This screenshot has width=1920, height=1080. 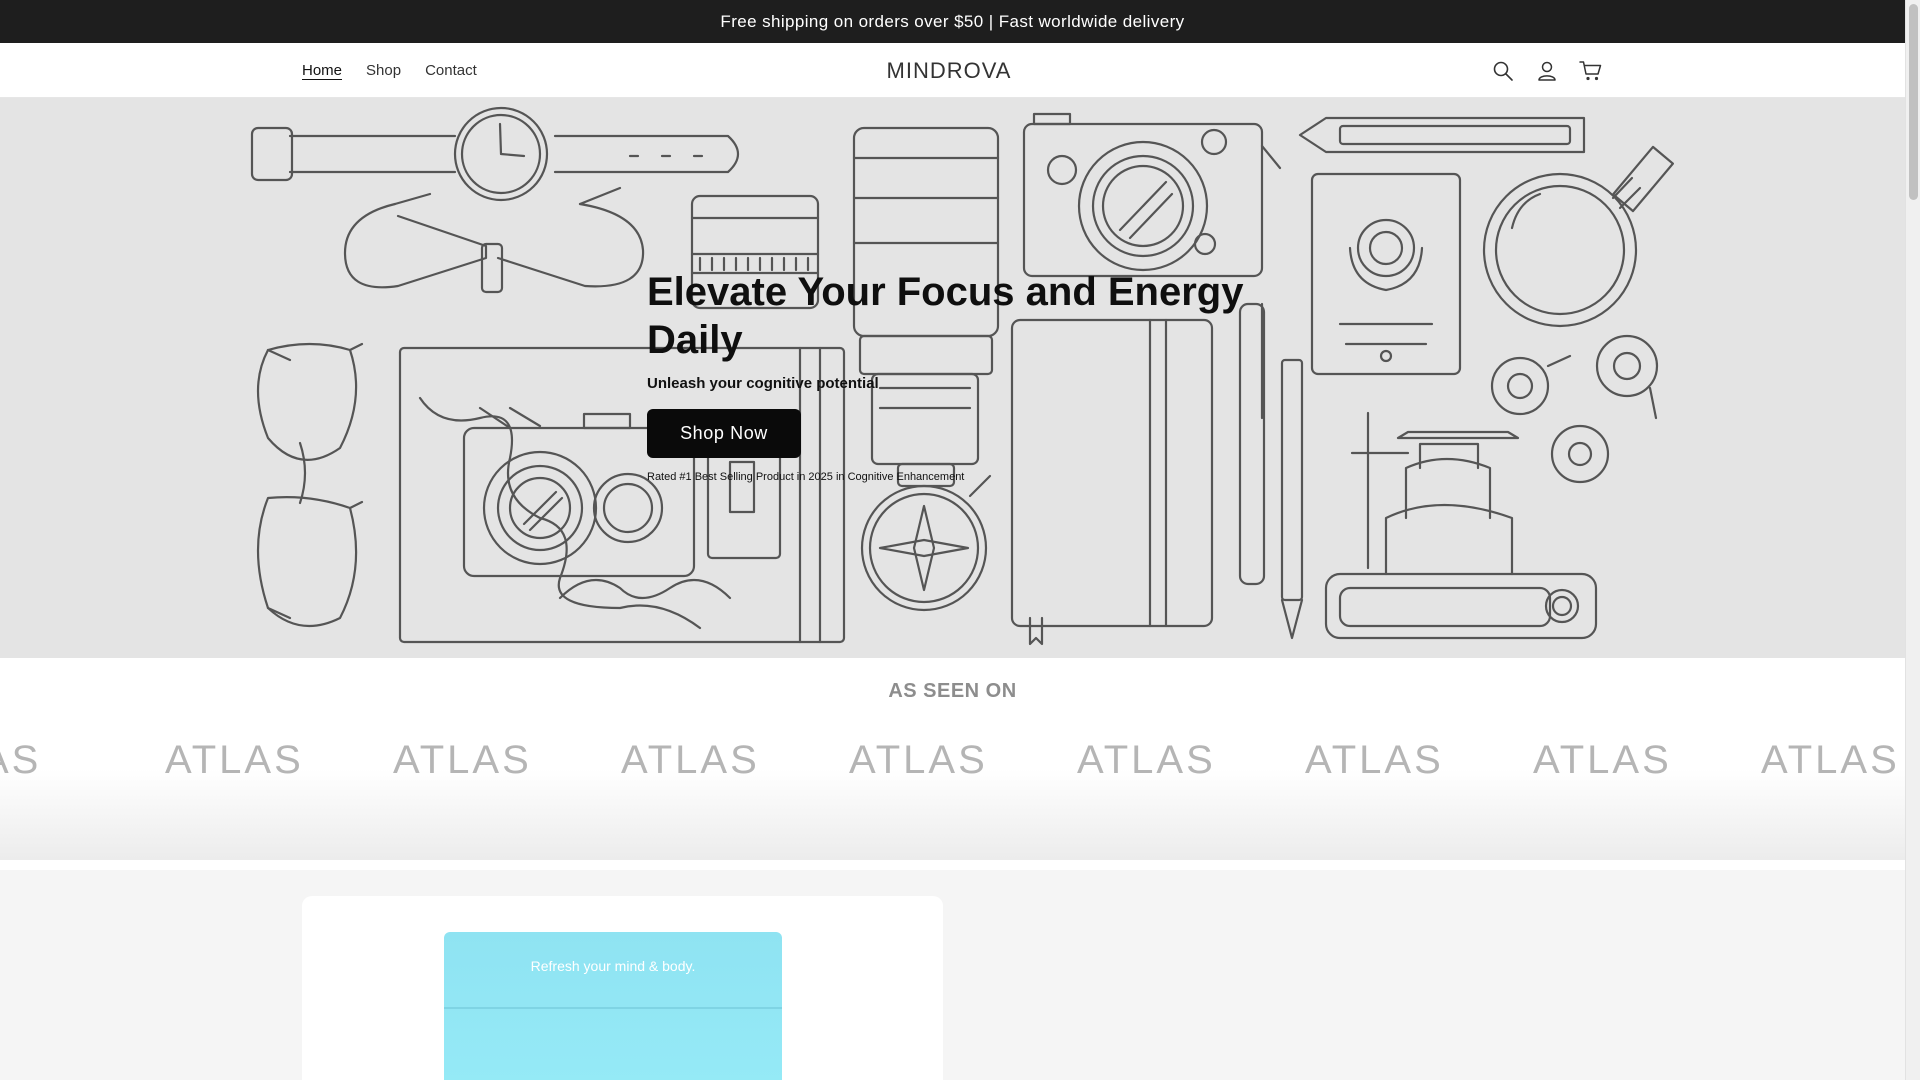 What do you see at coordinates (724, 433) in the screenshot?
I see `shop-now-button: Shop Now` at bounding box center [724, 433].